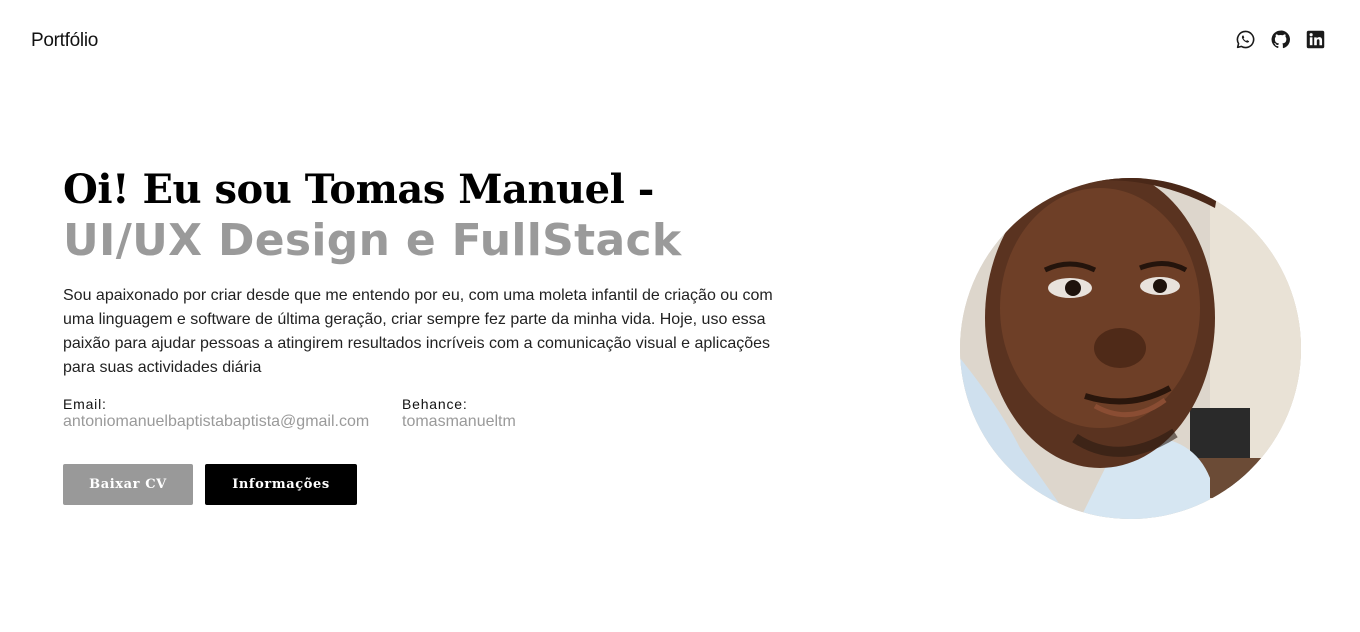 The image size is (1360, 632). I want to click on behance-label: Behance:, so click(435, 404).